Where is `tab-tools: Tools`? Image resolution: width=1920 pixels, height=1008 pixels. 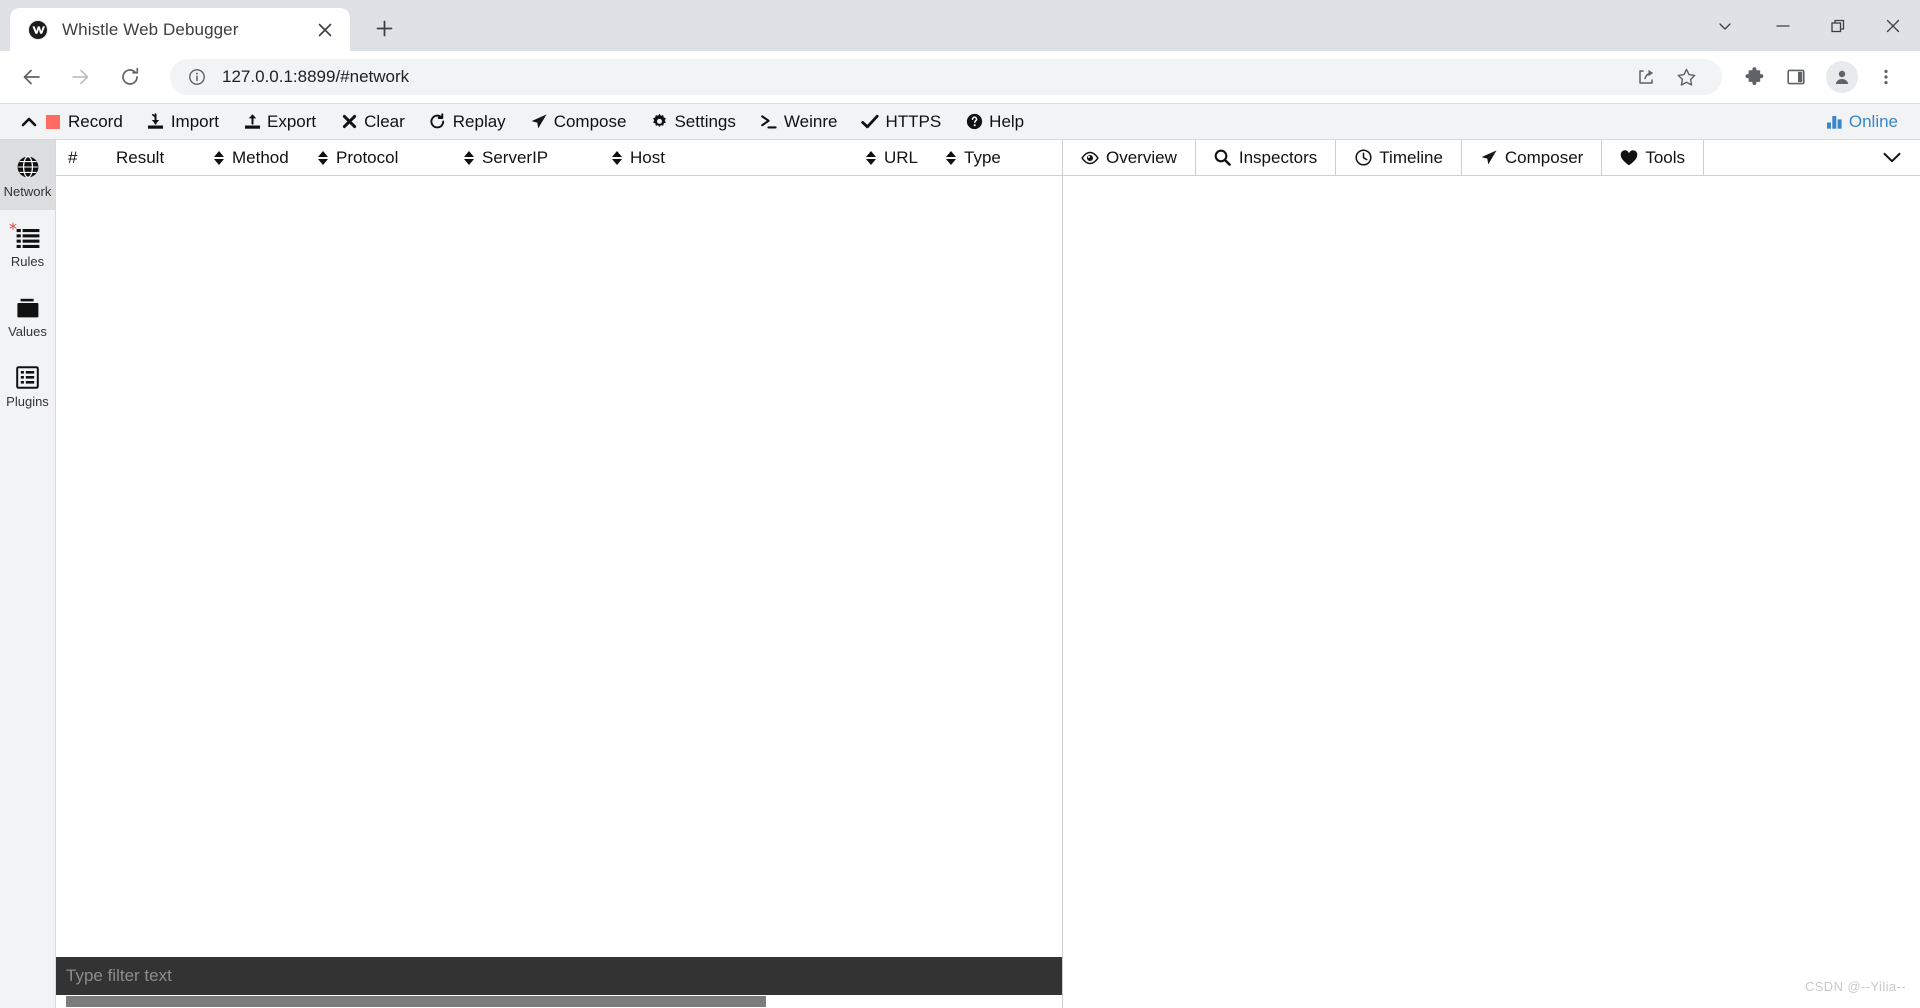 tab-tools: Tools is located at coordinates (1653, 157).